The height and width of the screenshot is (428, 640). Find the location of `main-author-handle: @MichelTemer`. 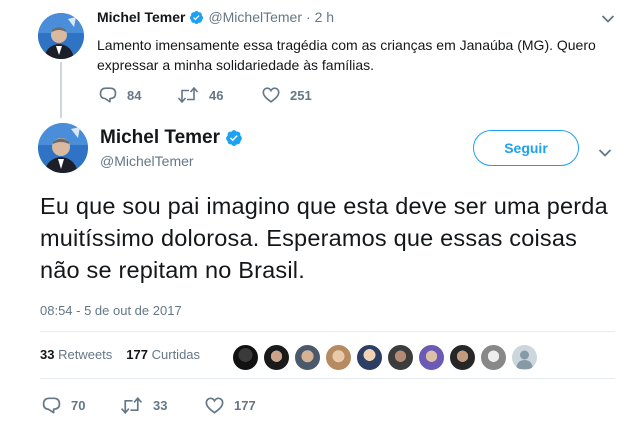

main-author-handle: @MichelTemer is located at coordinates (147, 161).